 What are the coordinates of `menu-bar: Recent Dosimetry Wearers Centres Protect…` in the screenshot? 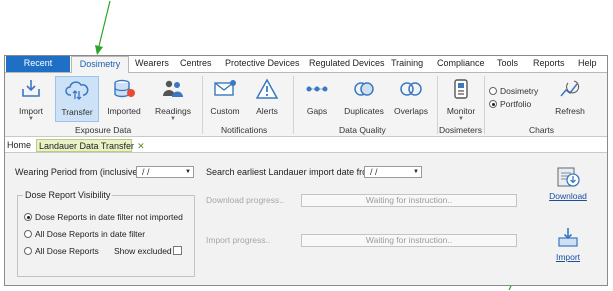 It's located at (306, 64).